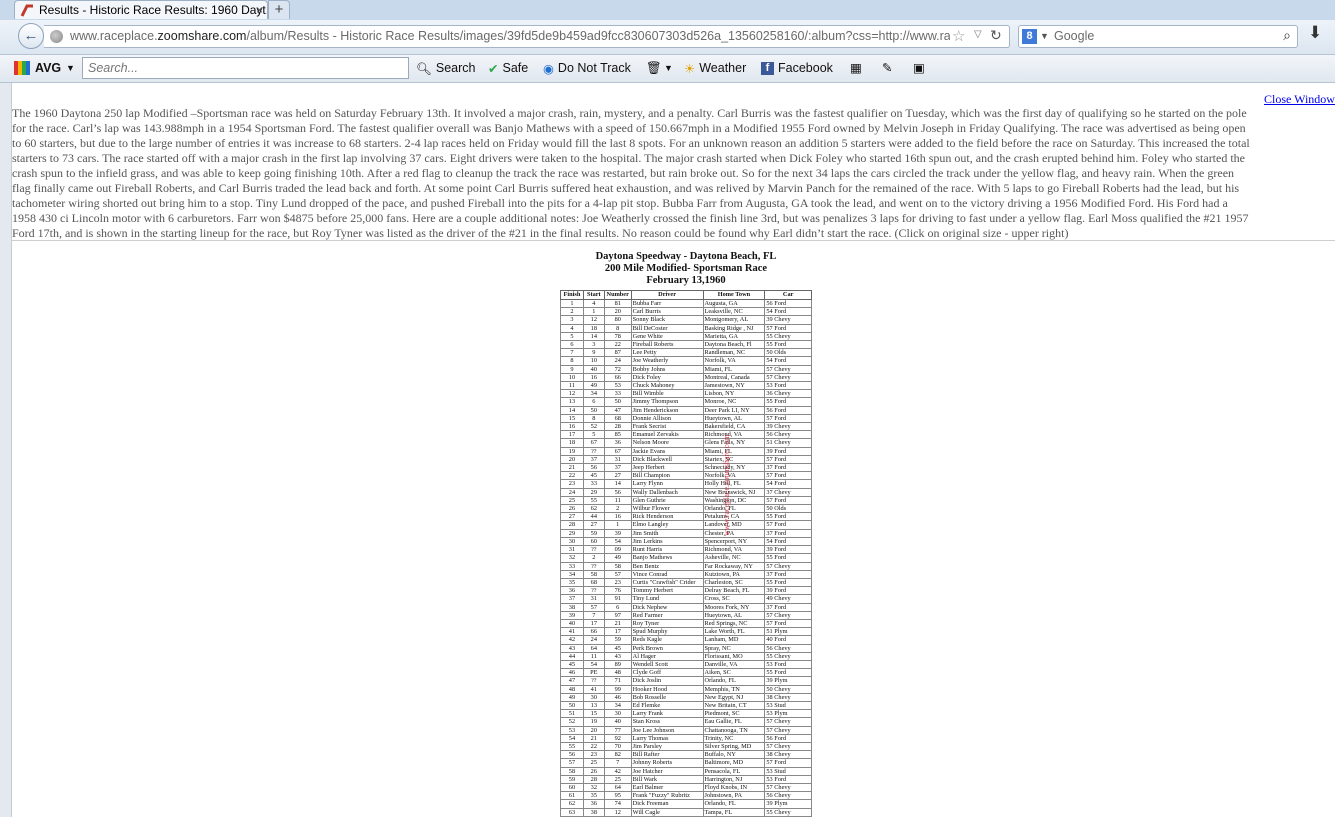  What do you see at coordinates (667, 607) in the screenshot?
I see `table-cell: Dick Nephew` at bounding box center [667, 607].